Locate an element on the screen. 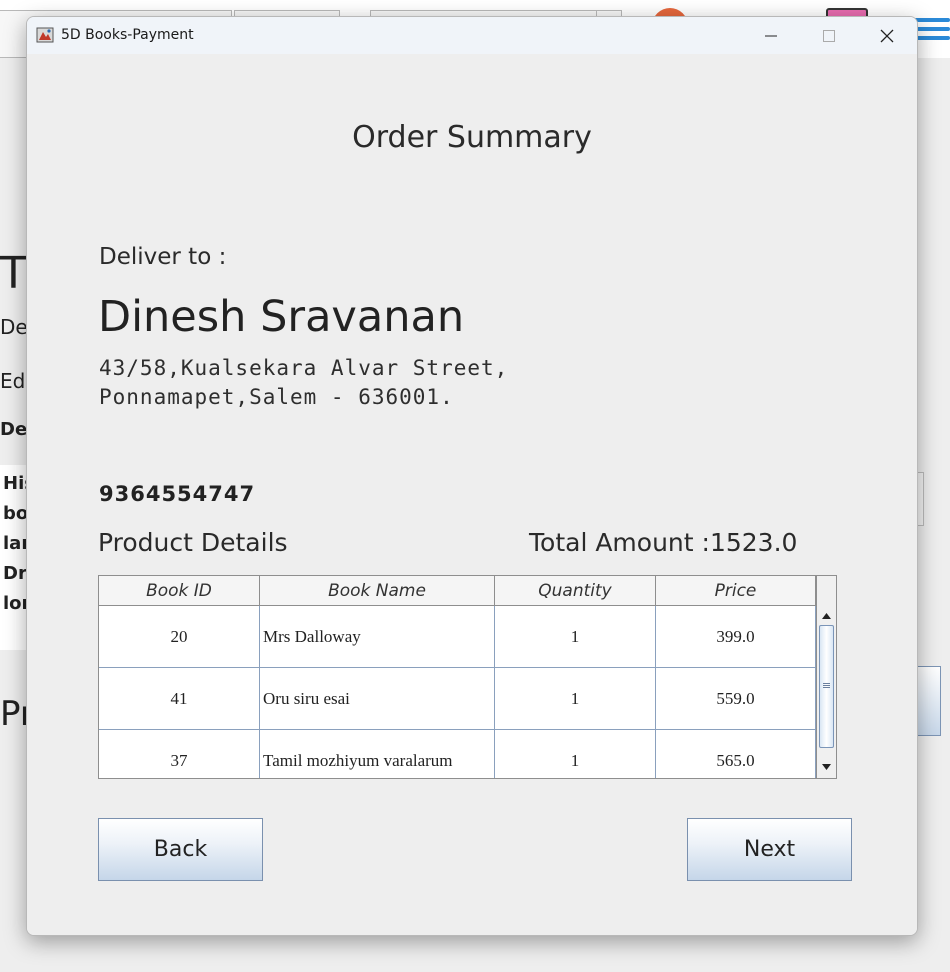 This screenshot has width=950, height=972. scroll-up-icon is located at coordinates (826, 615).